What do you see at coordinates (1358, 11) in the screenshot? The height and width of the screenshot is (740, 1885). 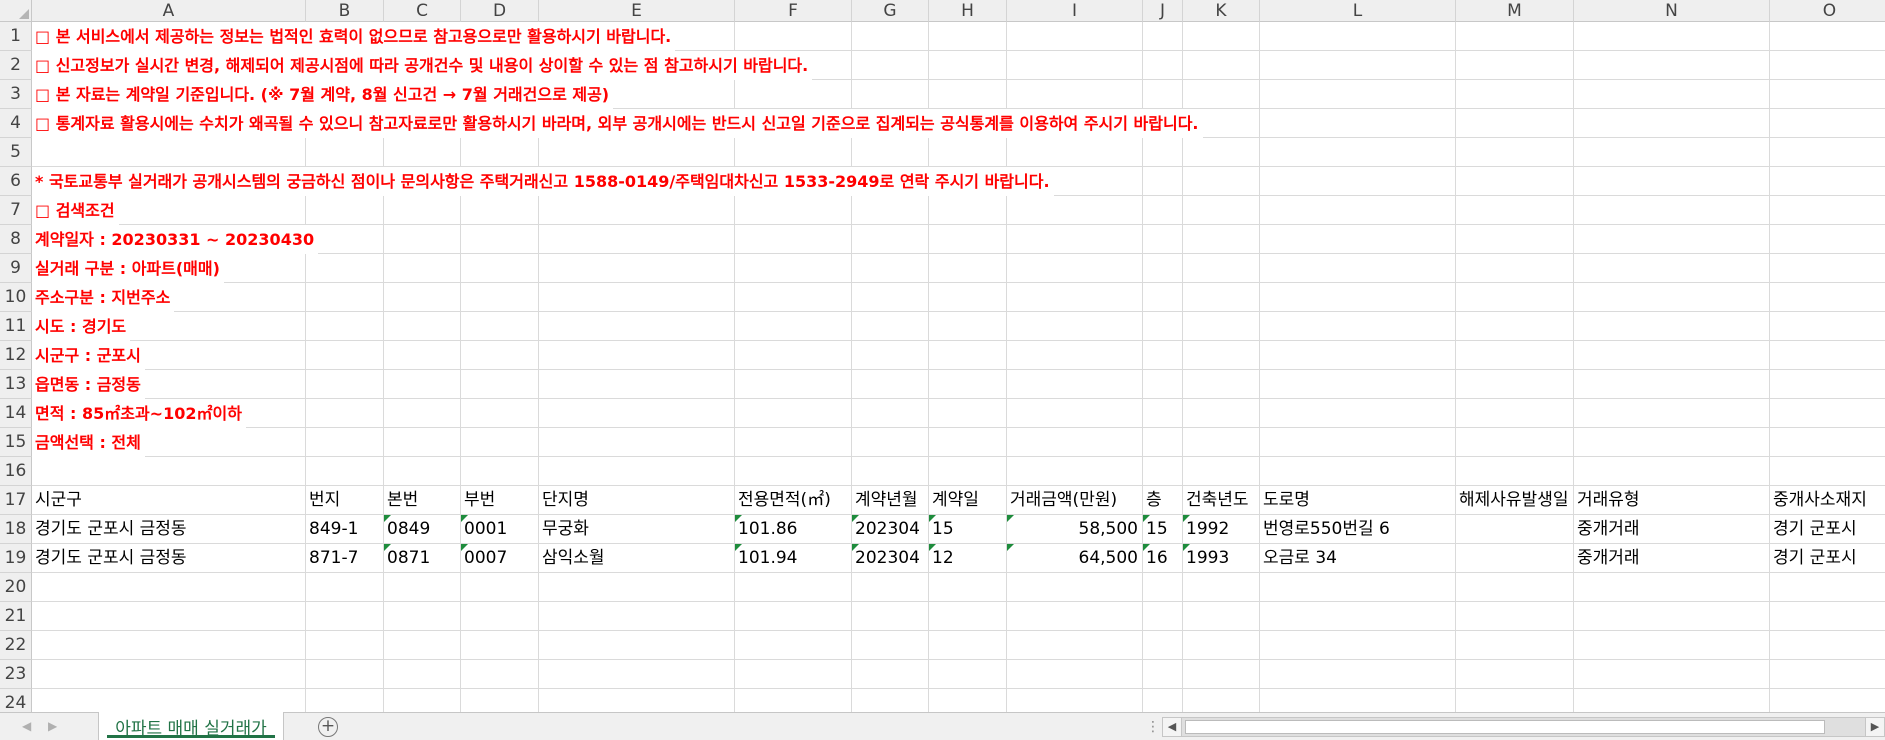 I see `column-header-l: L` at bounding box center [1358, 11].